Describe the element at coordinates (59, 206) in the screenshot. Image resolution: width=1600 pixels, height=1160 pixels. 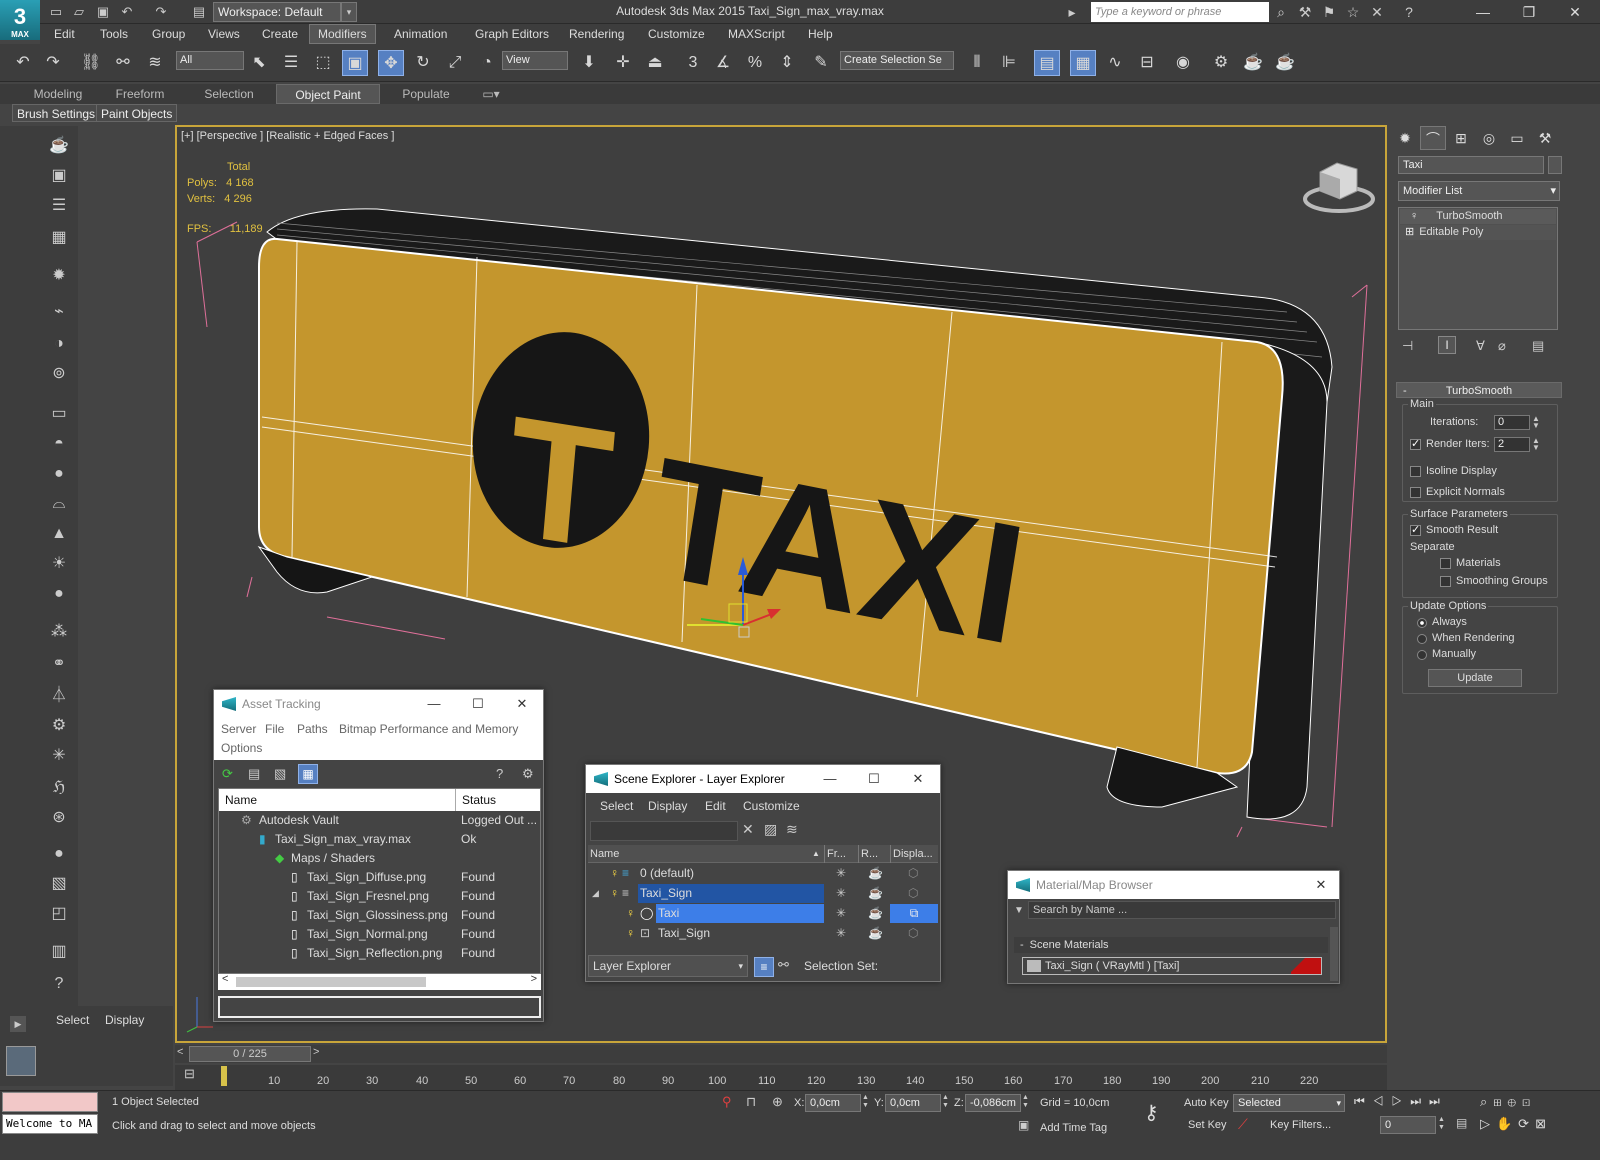
I see `list-icon: ☰` at that location.